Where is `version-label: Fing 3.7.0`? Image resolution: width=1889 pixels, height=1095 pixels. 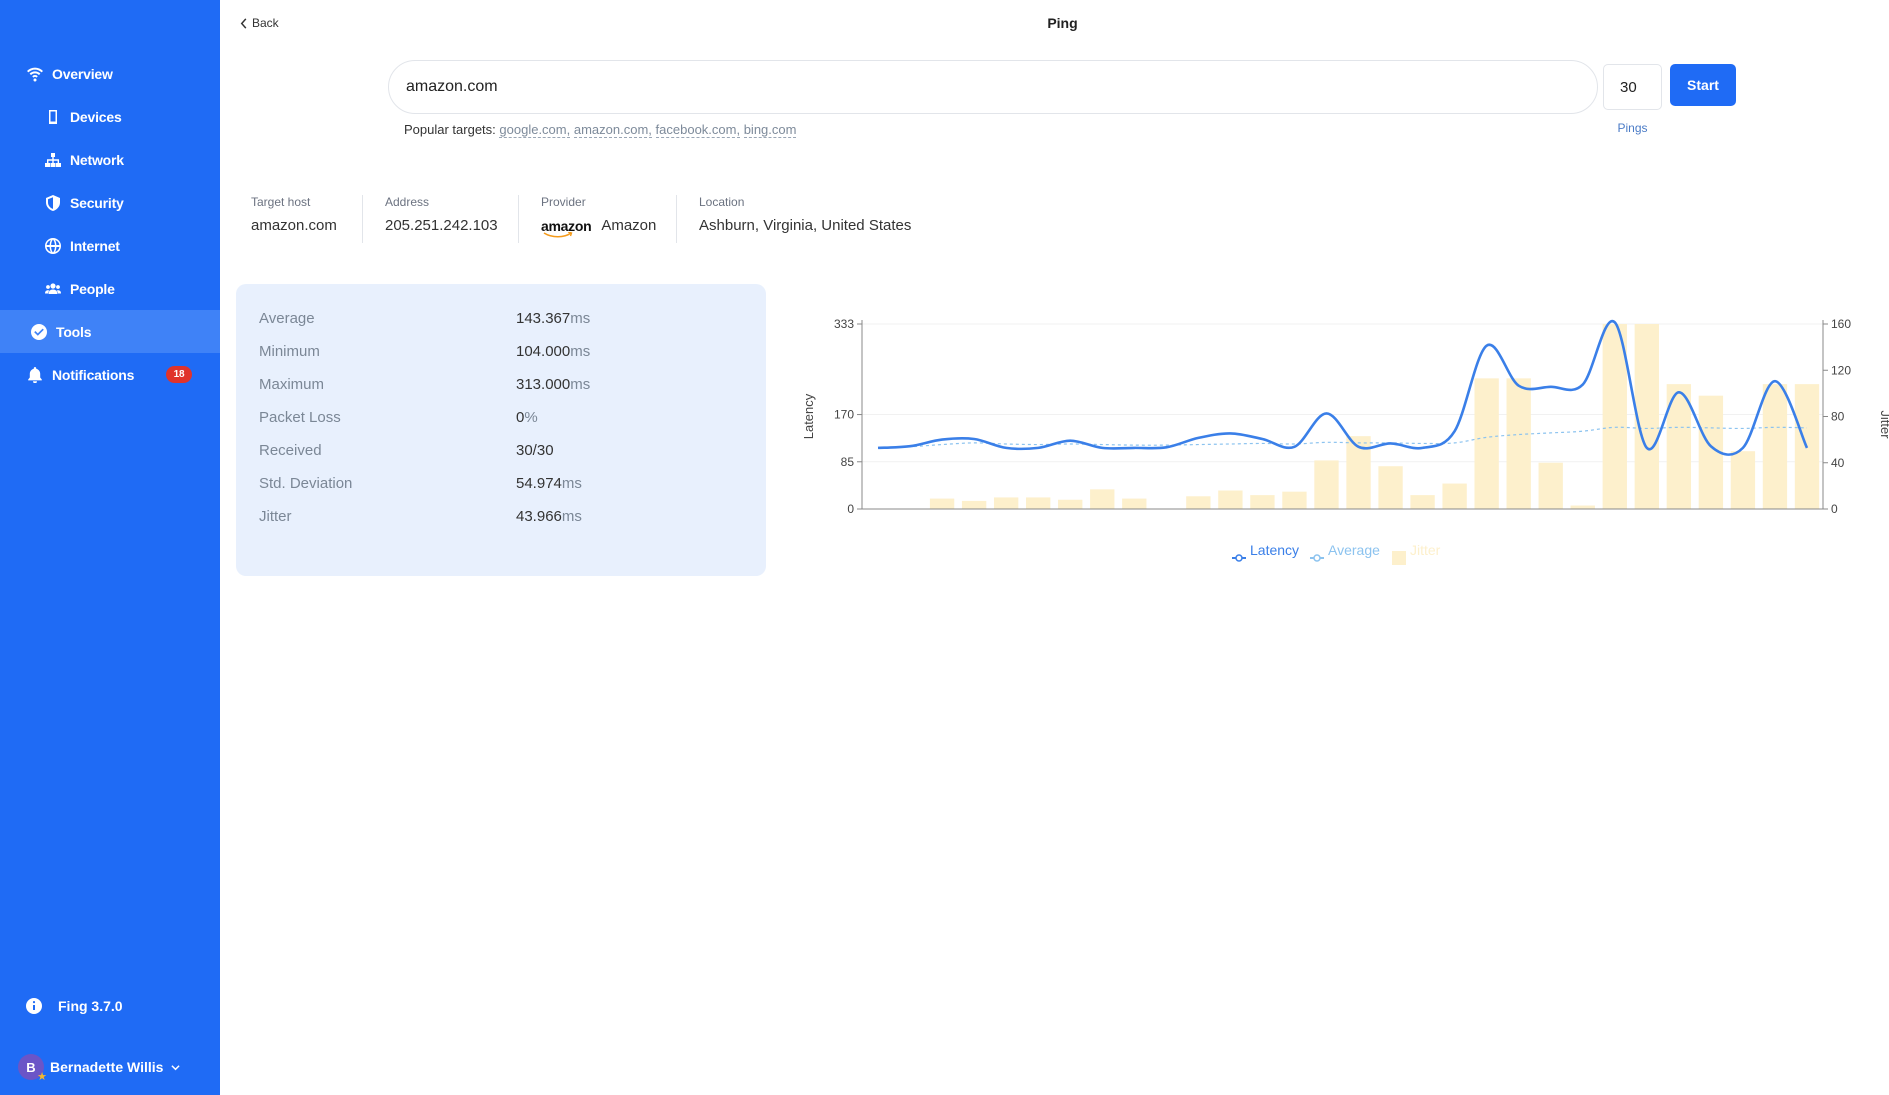 version-label: Fing 3.7.0 is located at coordinates (90, 1006).